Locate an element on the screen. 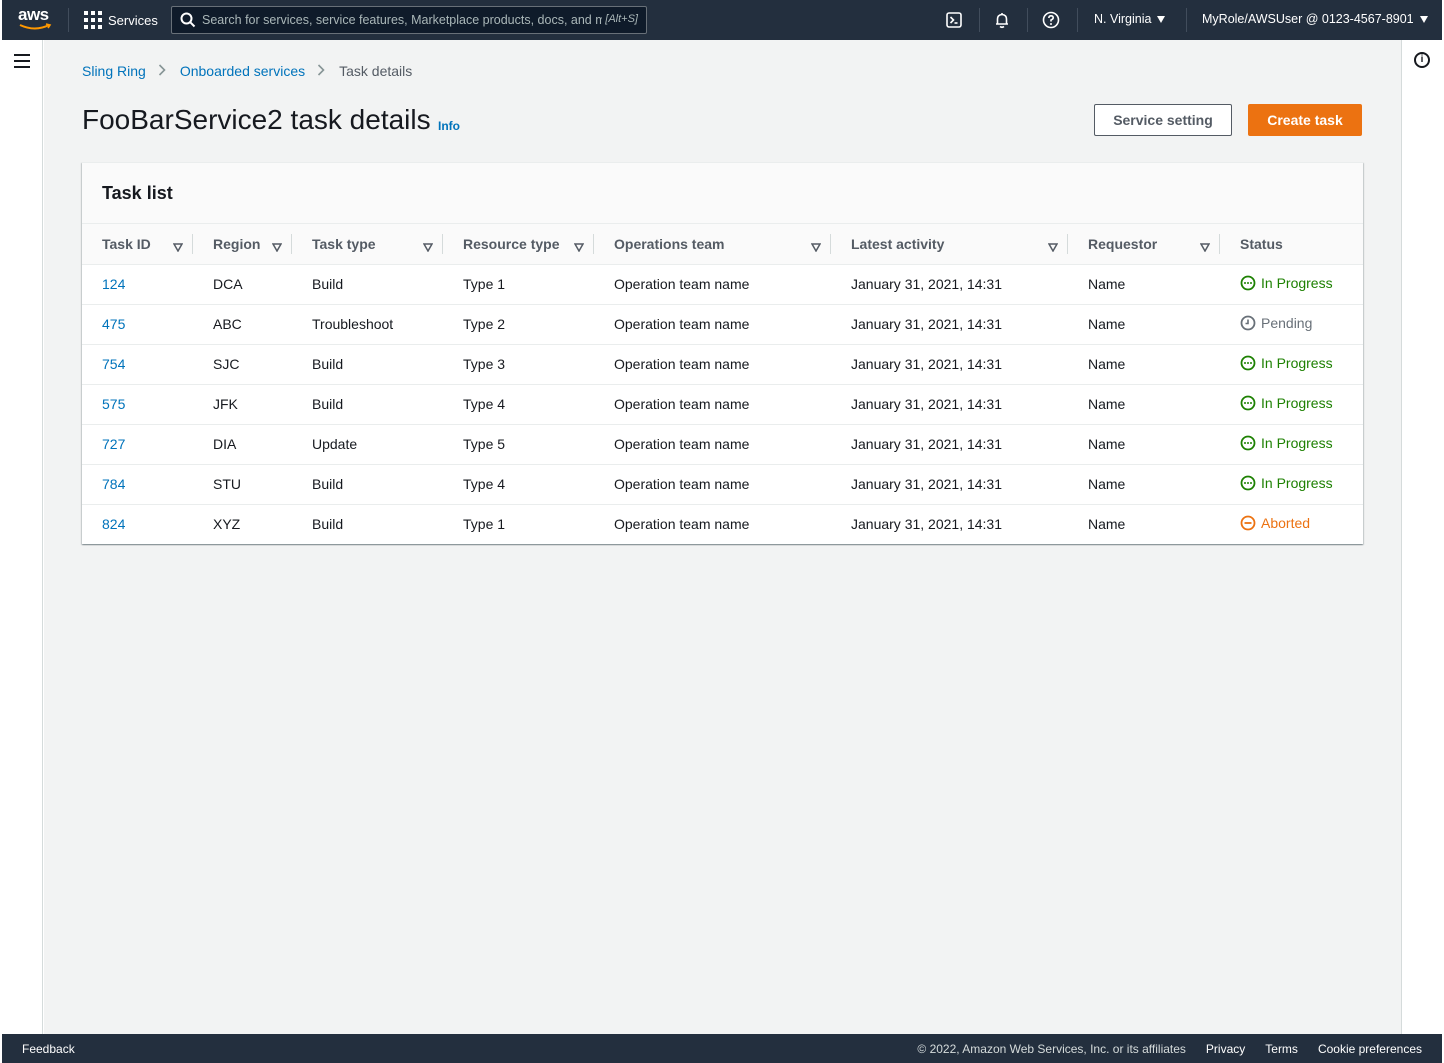 The width and height of the screenshot is (1444, 1063). account-menu: MyRole/AWSUser @ 0123-4567-8901 is located at coordinates (1315, 19).